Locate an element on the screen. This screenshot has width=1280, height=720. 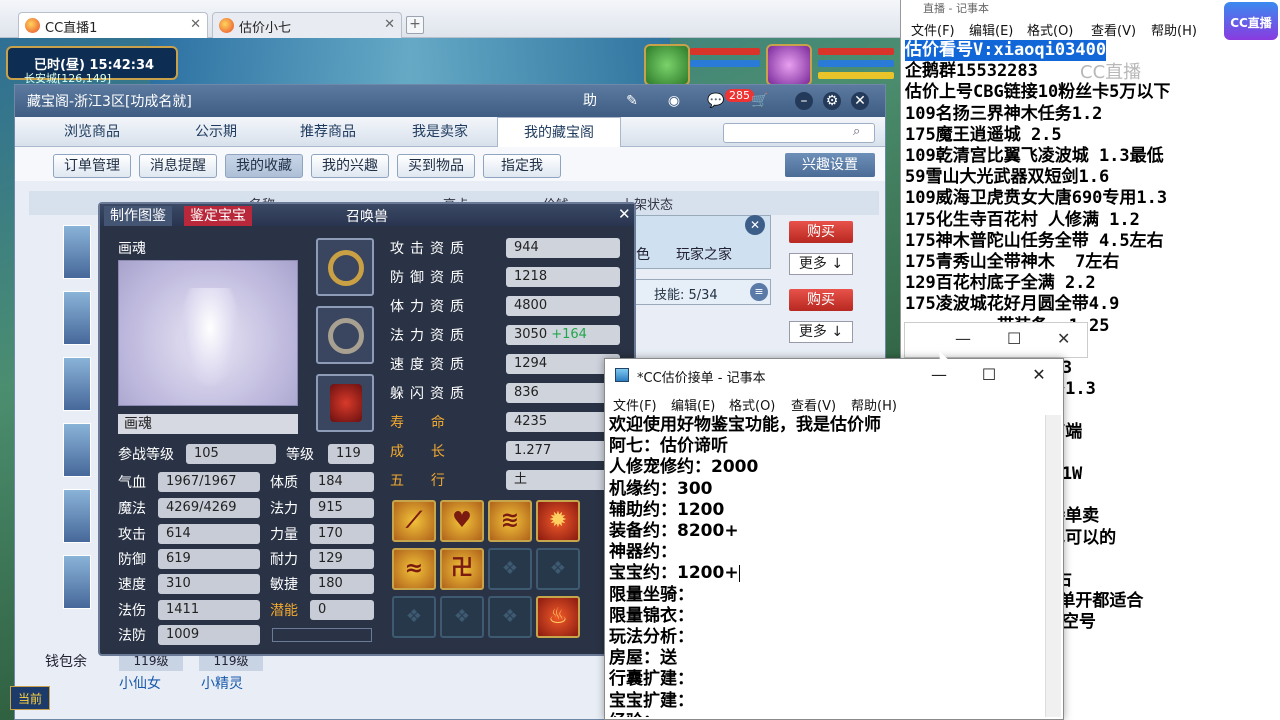
notepad-line: 限量锦衣： is located at coordinates (835, 616).